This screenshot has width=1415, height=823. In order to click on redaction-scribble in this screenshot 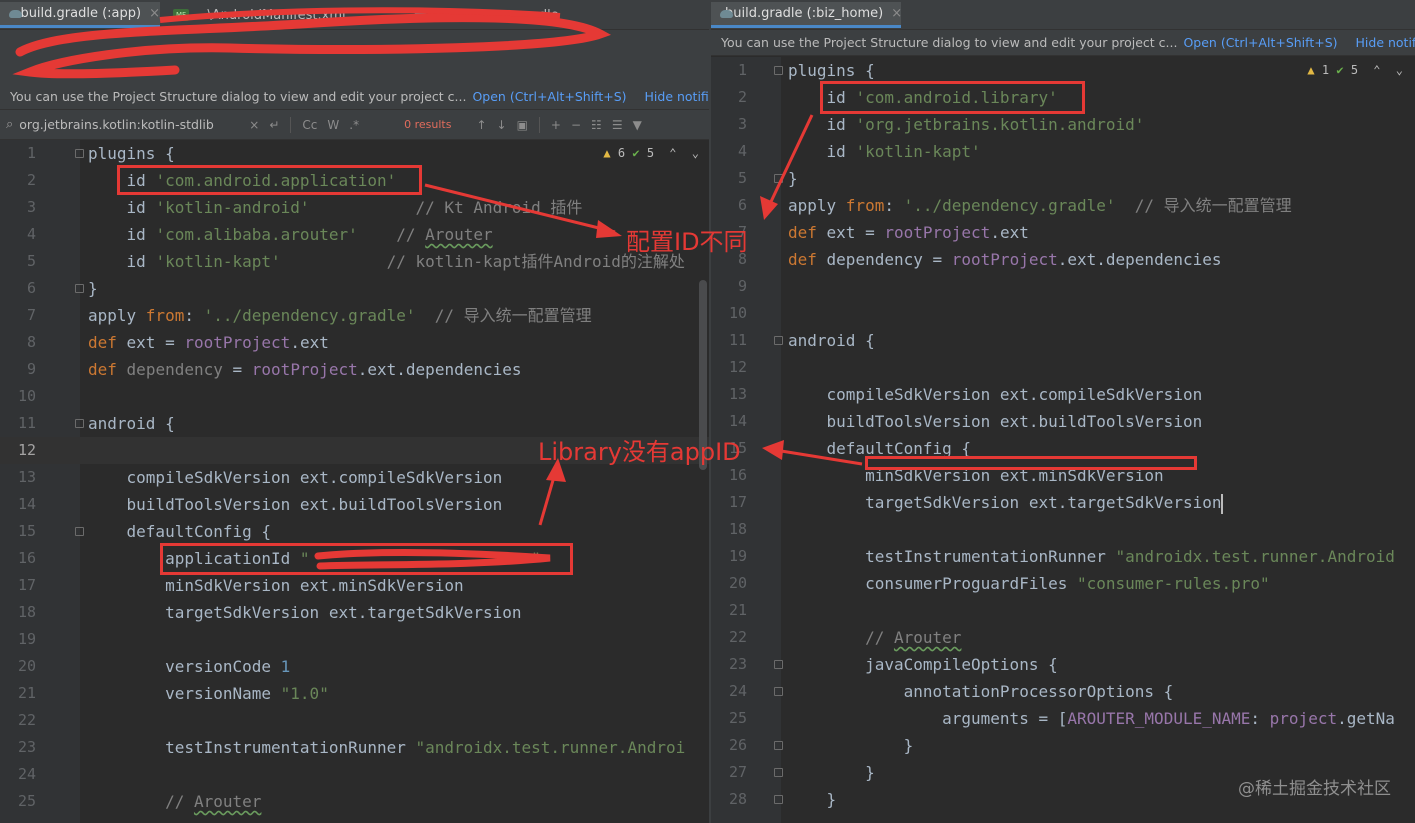, I will do `click(312, 46)`.